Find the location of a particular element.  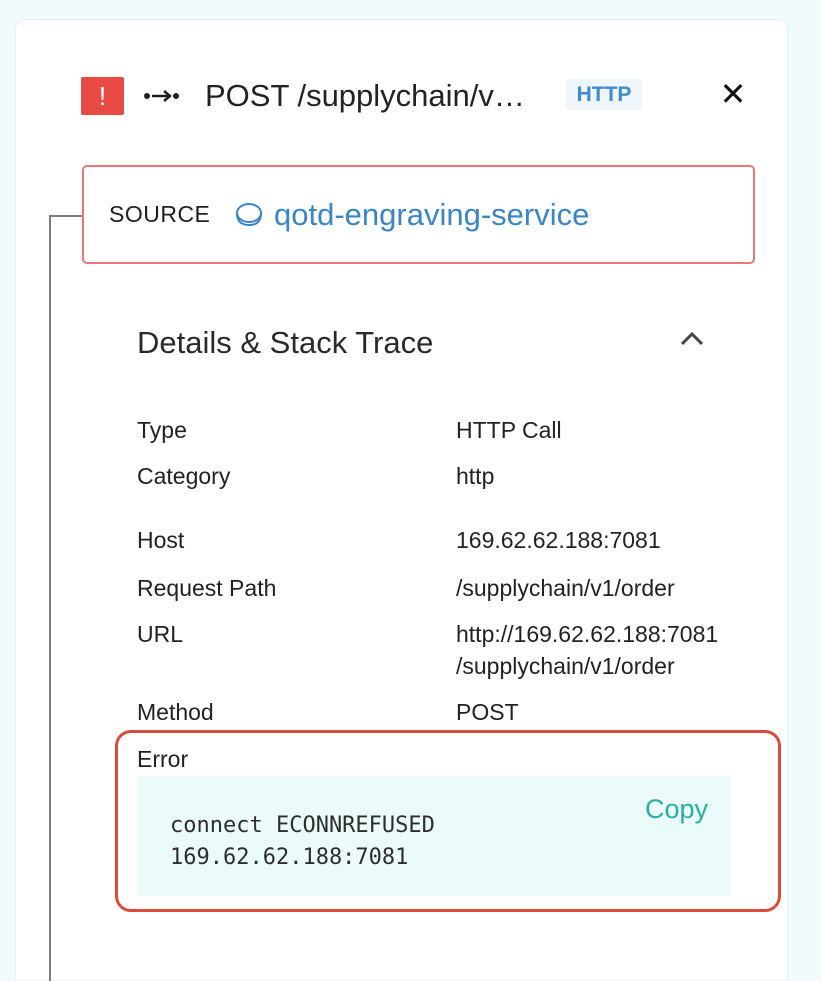

copy-button: Copy is located at coordinates (676, 809).